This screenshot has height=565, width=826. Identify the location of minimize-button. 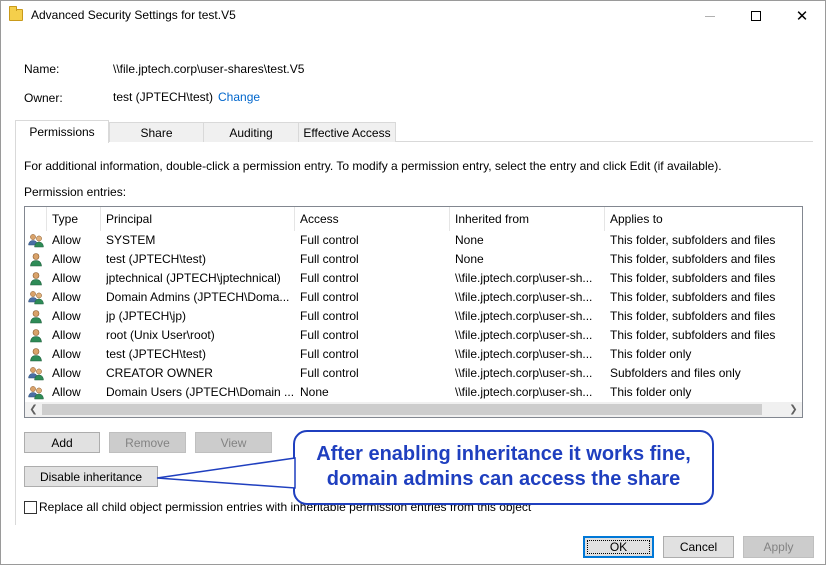
(710, 16).